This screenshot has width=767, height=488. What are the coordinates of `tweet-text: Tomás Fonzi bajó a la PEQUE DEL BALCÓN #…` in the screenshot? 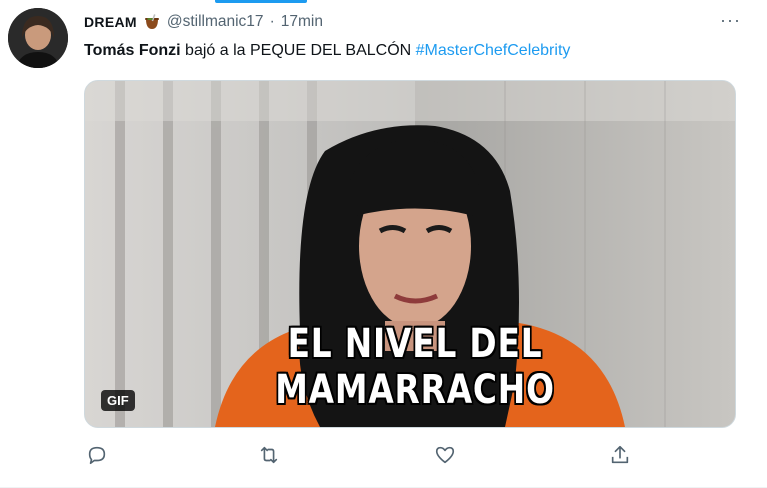 It's located at (327, 51).